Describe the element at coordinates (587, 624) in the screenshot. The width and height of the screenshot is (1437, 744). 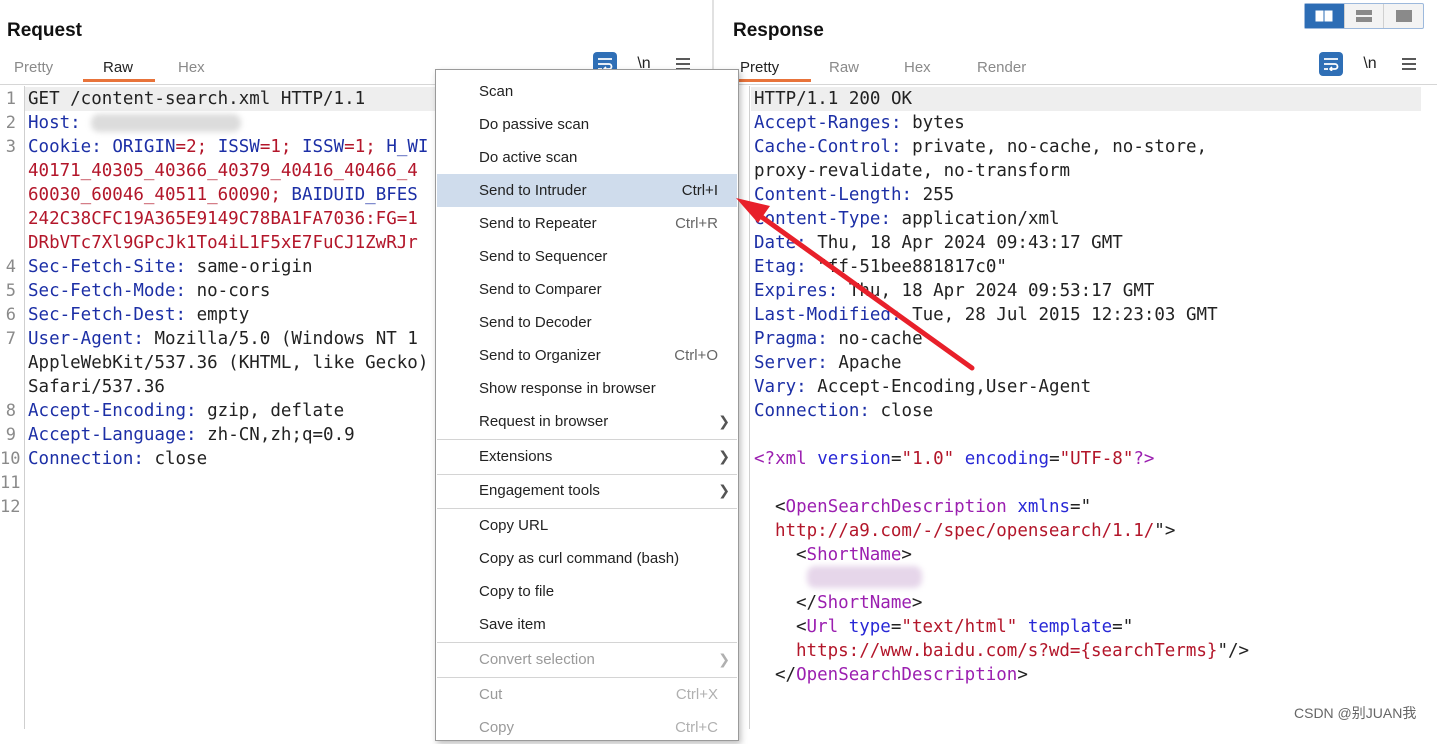
I see `menu-item-save-item: Save item` at that location.